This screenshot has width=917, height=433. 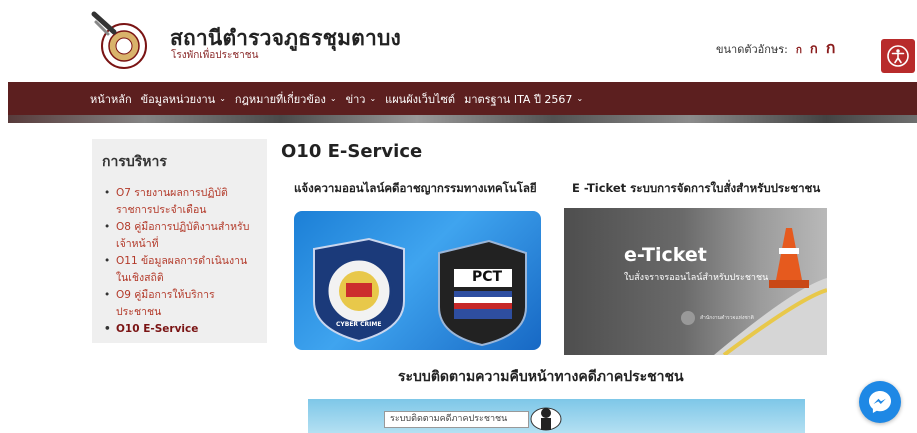 I want to click on sidebar-item-o9: O9 คู่มือการให้บริการประชาชน, so click(x=179, y=304).